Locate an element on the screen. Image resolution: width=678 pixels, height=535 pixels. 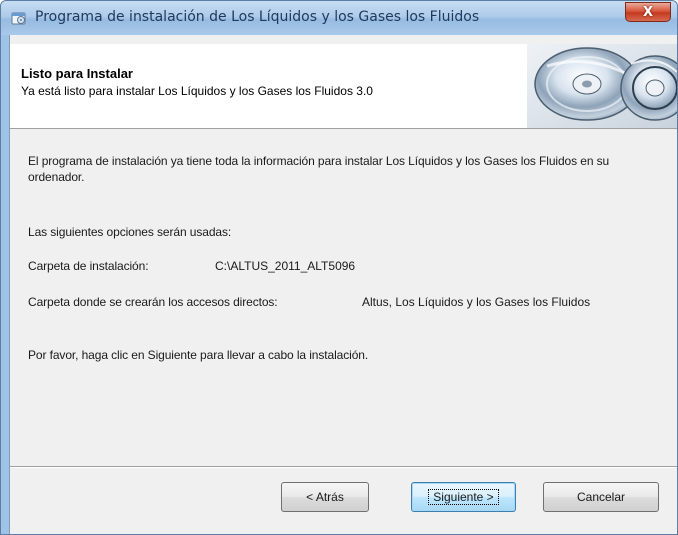
close-icon: X is located at coordinates (648, 12).